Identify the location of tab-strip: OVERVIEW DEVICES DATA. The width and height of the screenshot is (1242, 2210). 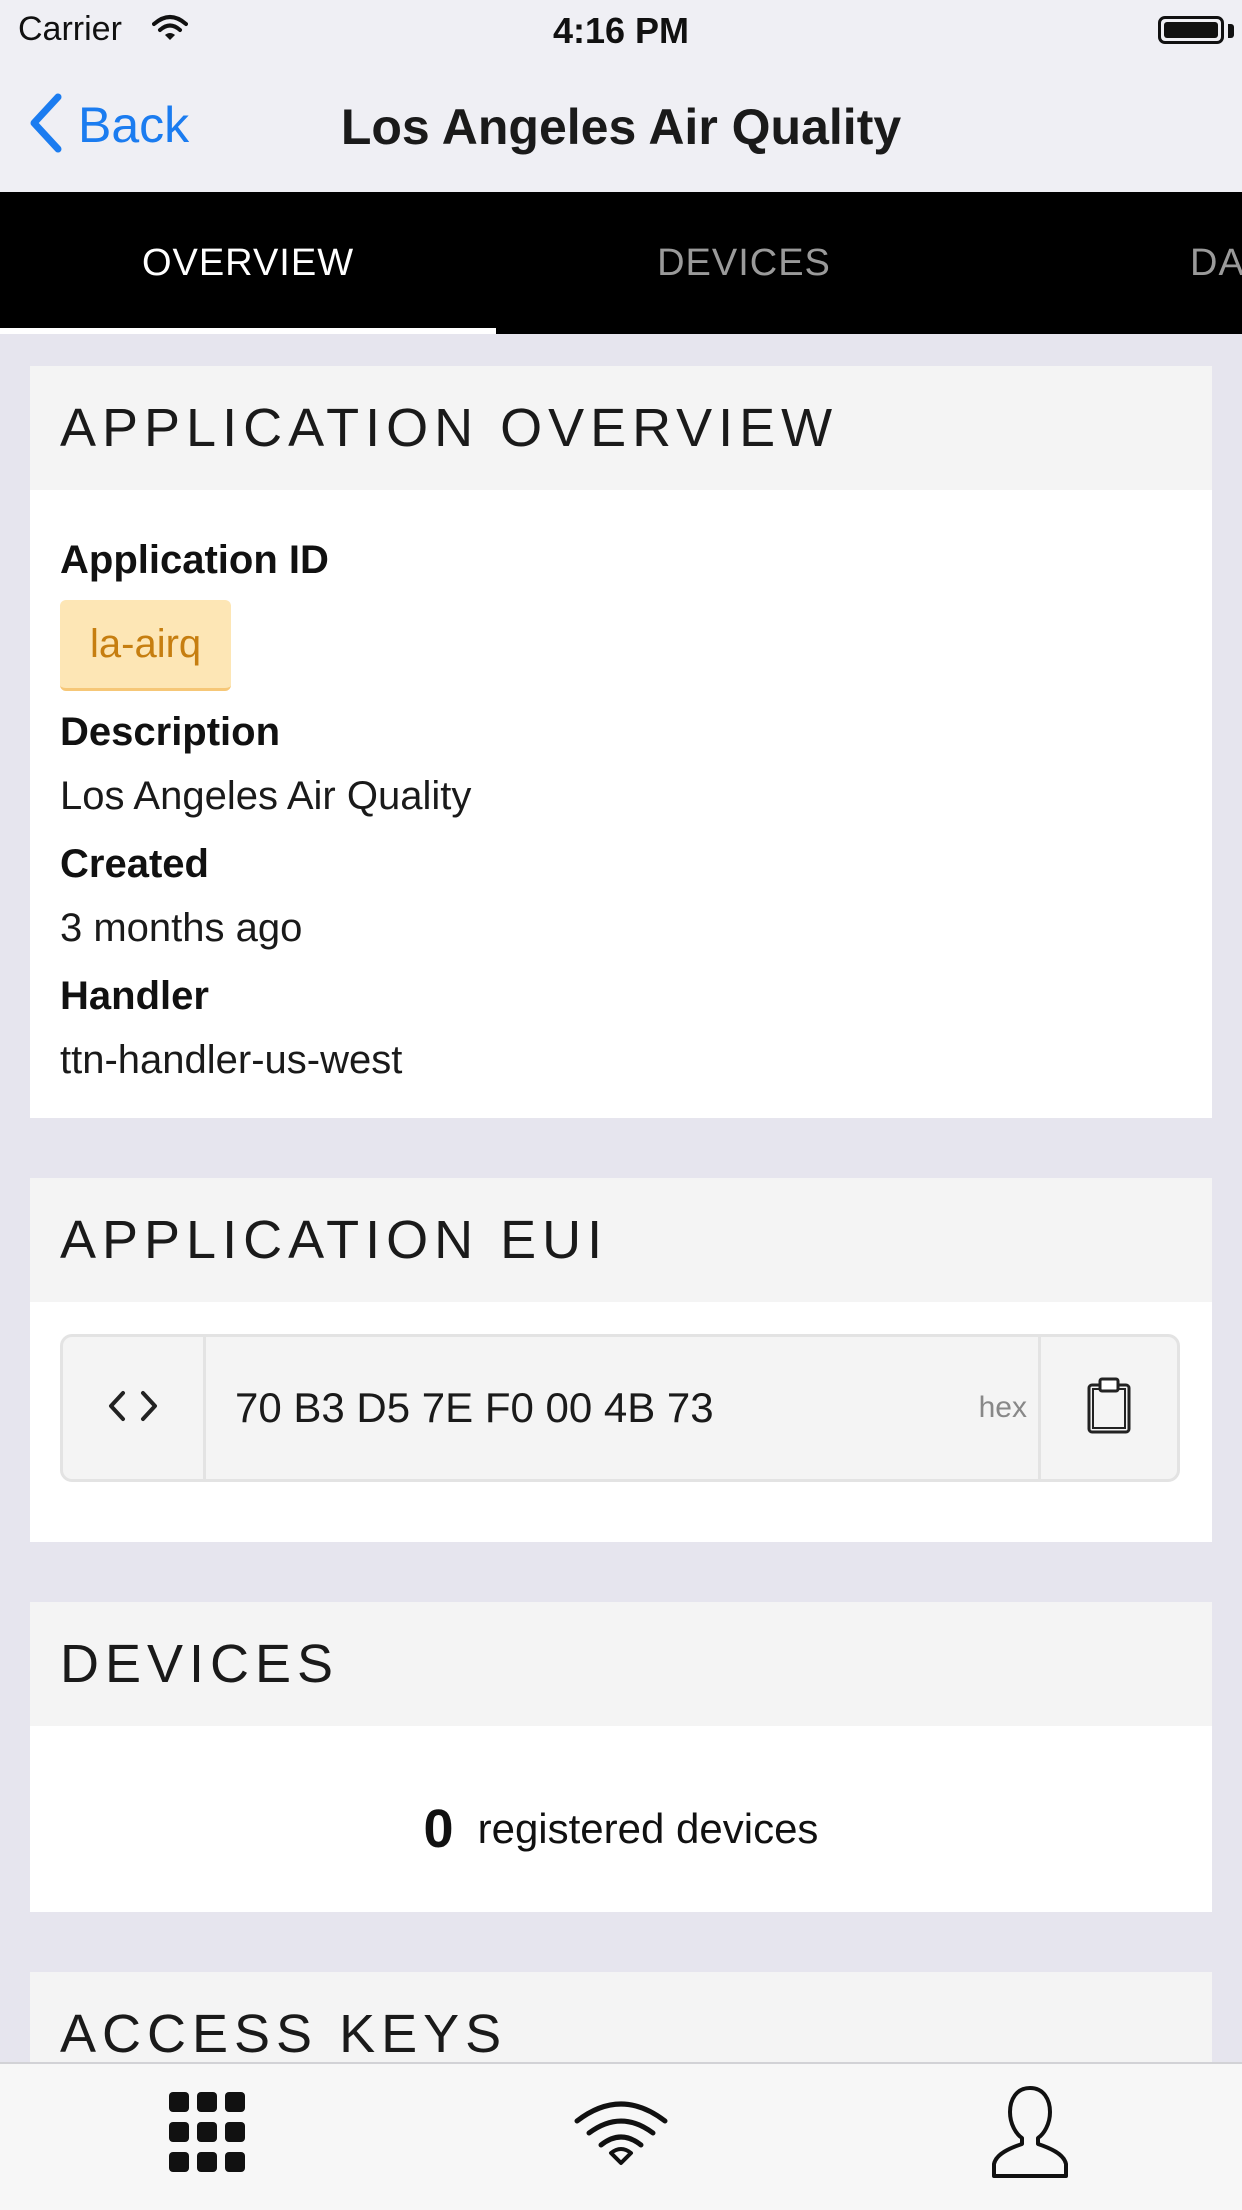
(621, 263).